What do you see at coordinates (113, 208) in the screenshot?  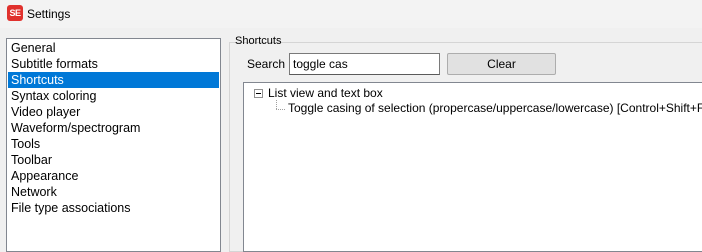 I see `sidebar-item-file-type-associations: File type associations` at bounding box center [113, 208].